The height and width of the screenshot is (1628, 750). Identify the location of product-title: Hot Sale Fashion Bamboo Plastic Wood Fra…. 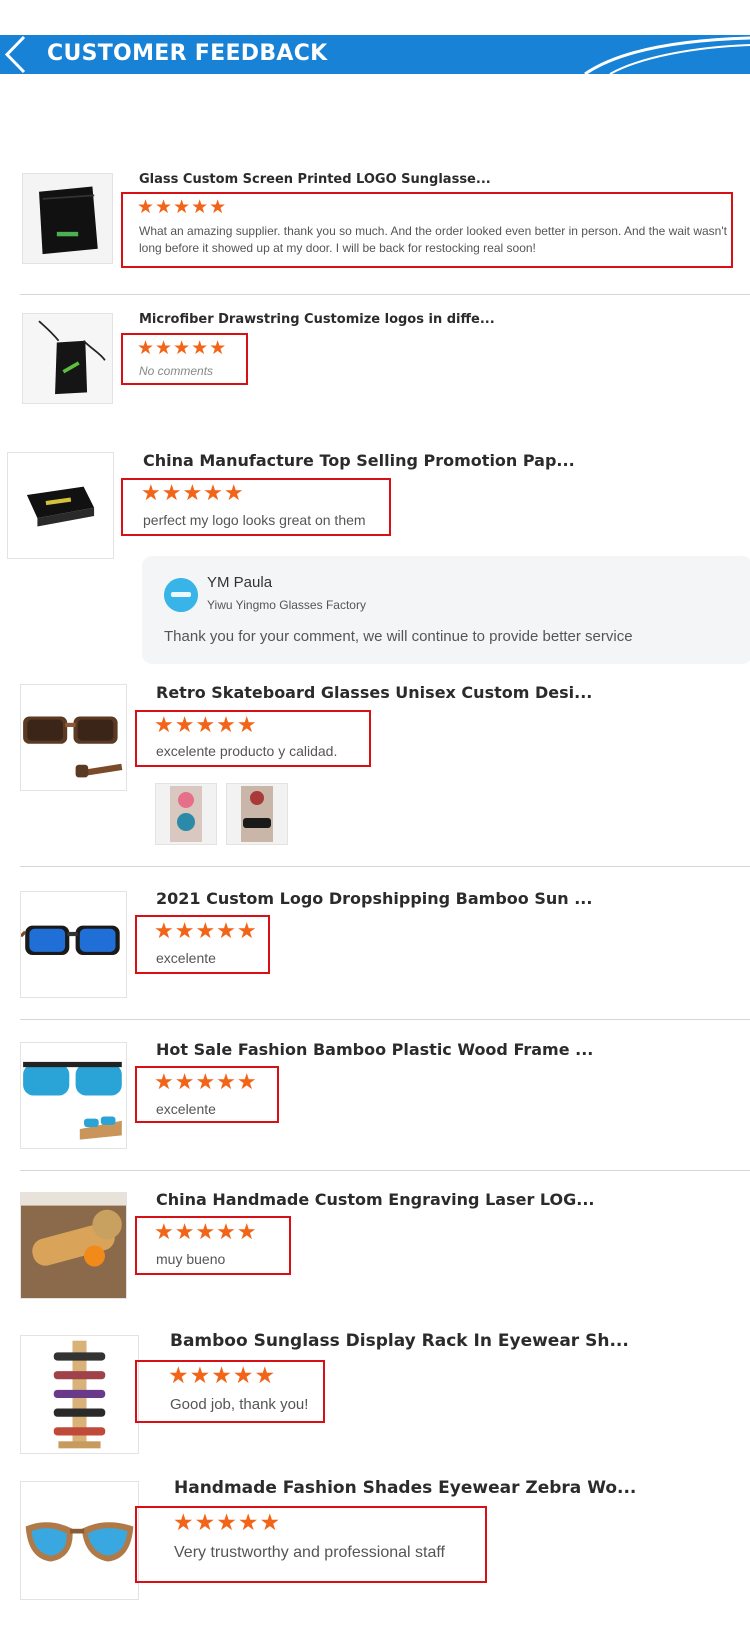
(374, 1049).